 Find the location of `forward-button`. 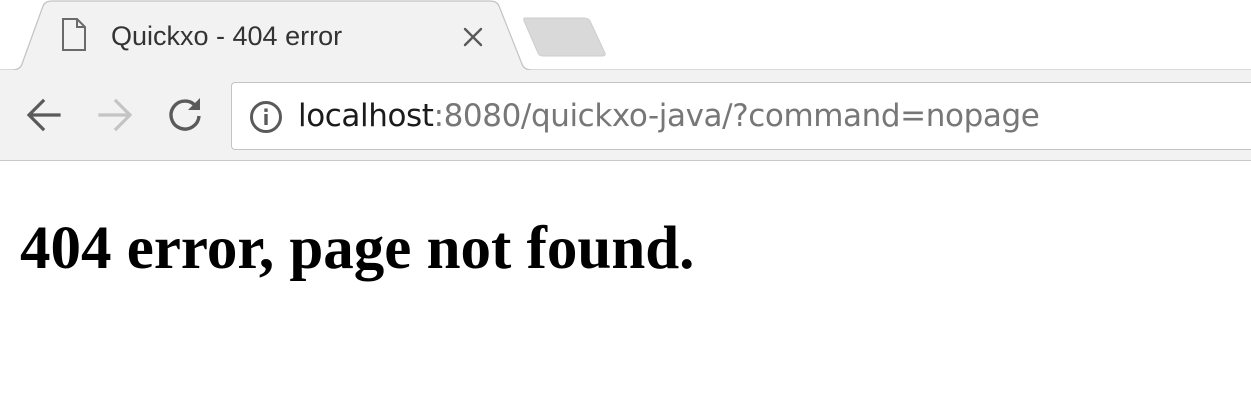

forward-button is located at coordinates (115, 115).